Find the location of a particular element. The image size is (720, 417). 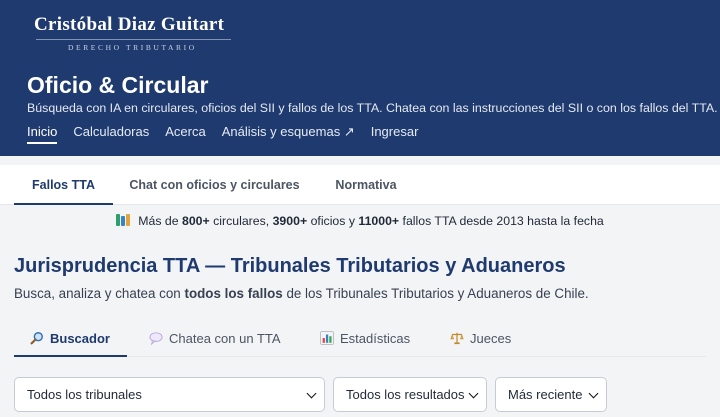

nav-inicio: Inicio is located at coordinates (42, 134).